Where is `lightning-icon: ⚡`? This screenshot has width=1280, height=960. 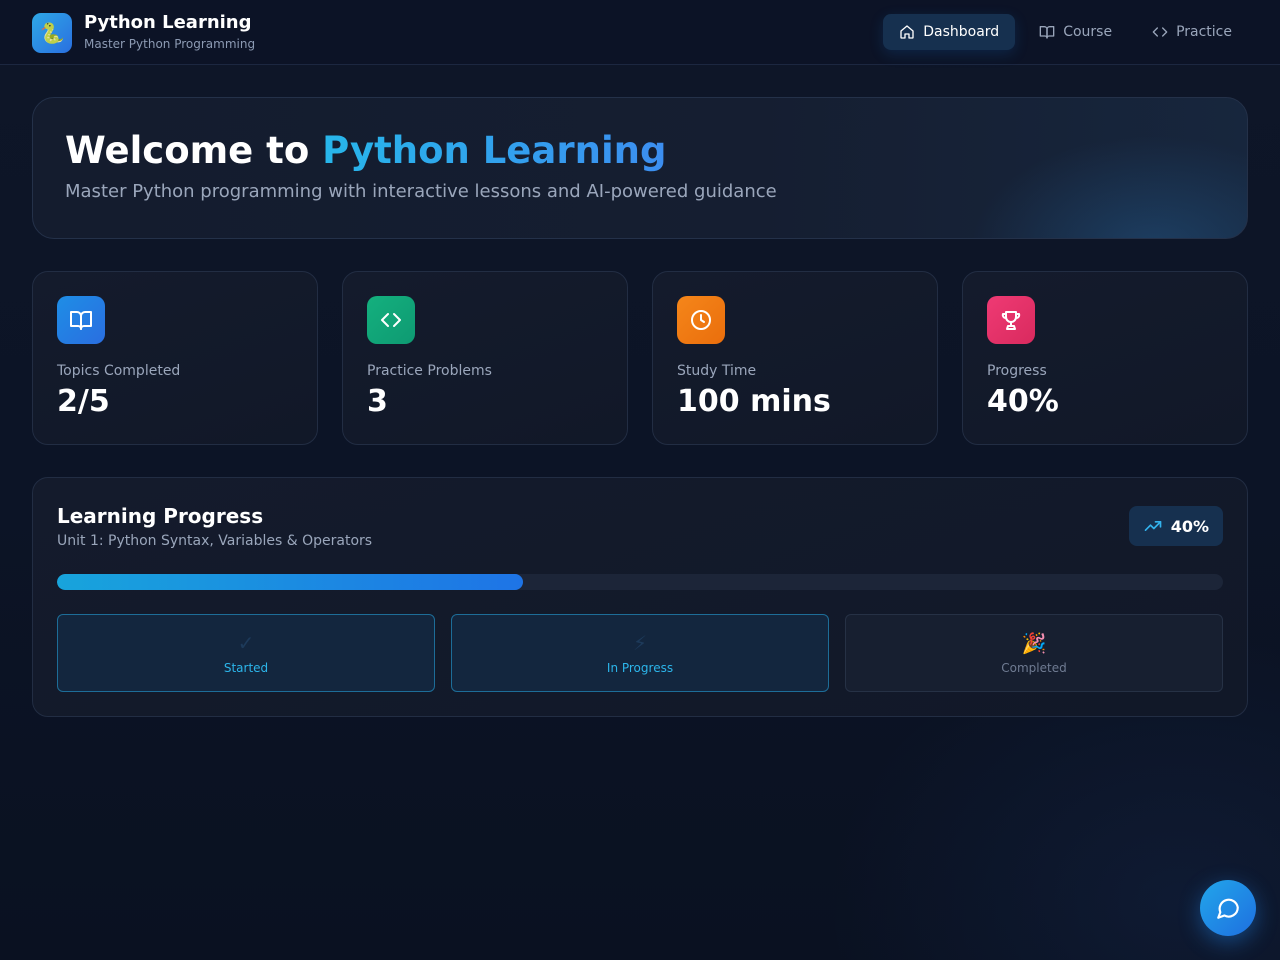 lightning-icon: ⚡ is located at coordinates (640, 643).